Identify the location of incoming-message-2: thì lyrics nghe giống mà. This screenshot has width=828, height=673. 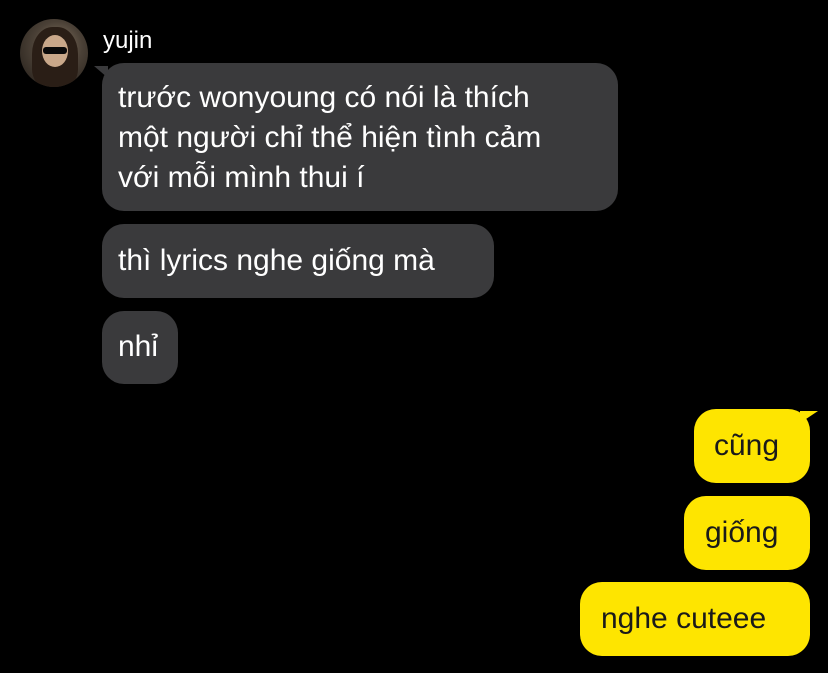
(298, 261).